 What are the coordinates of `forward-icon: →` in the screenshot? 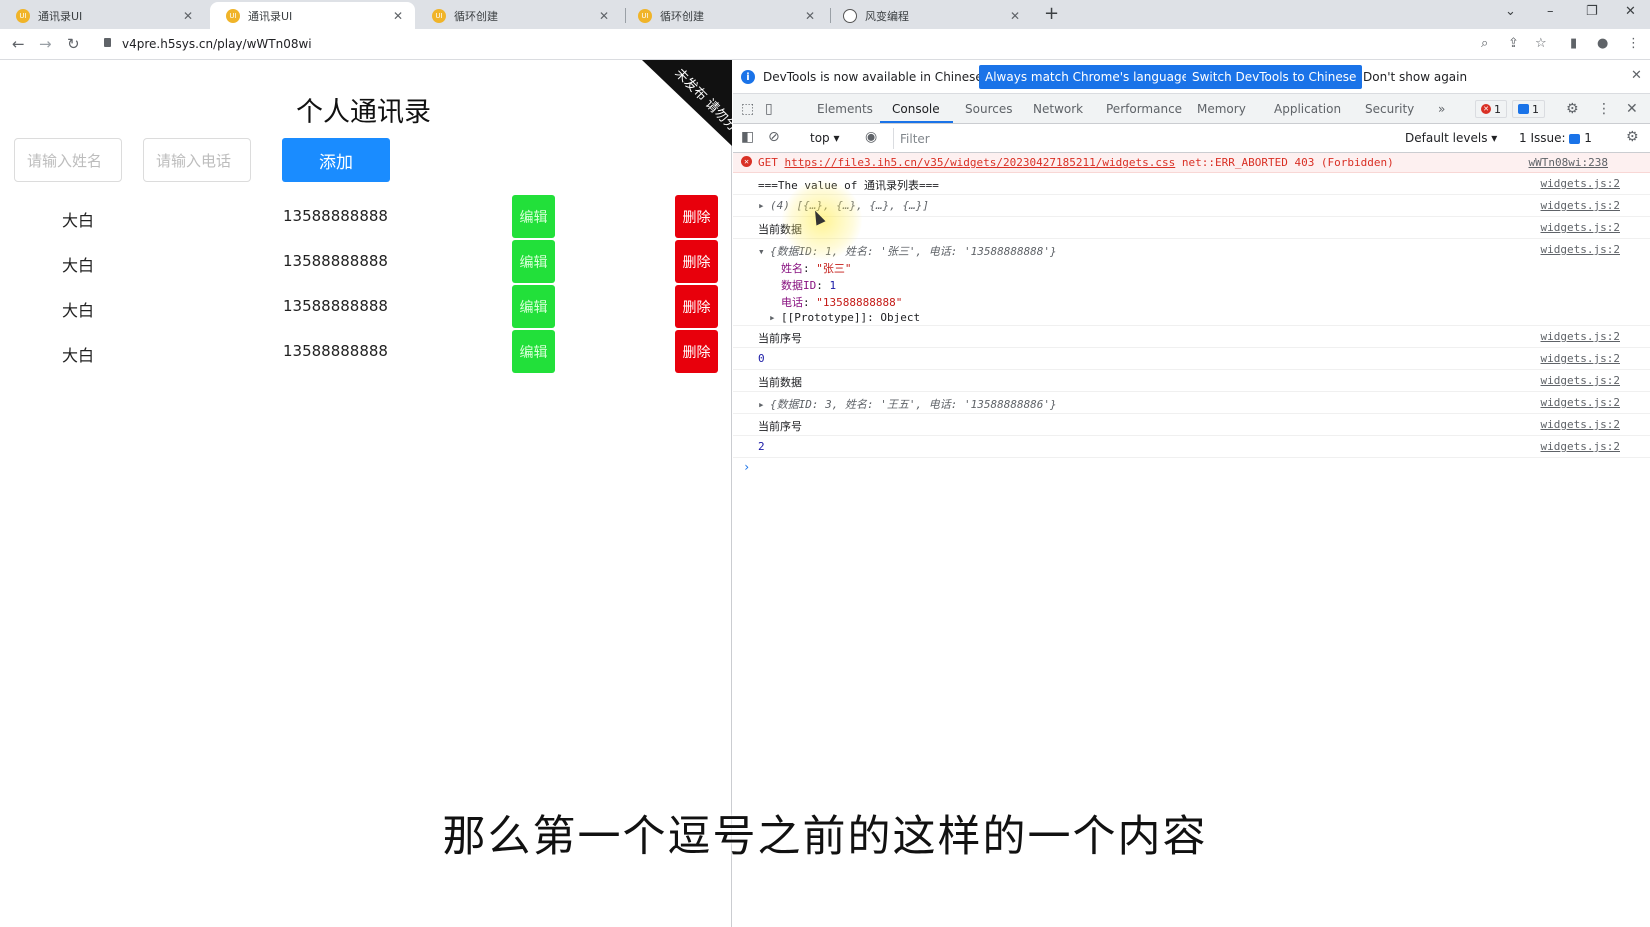 It's located at (45, 44).